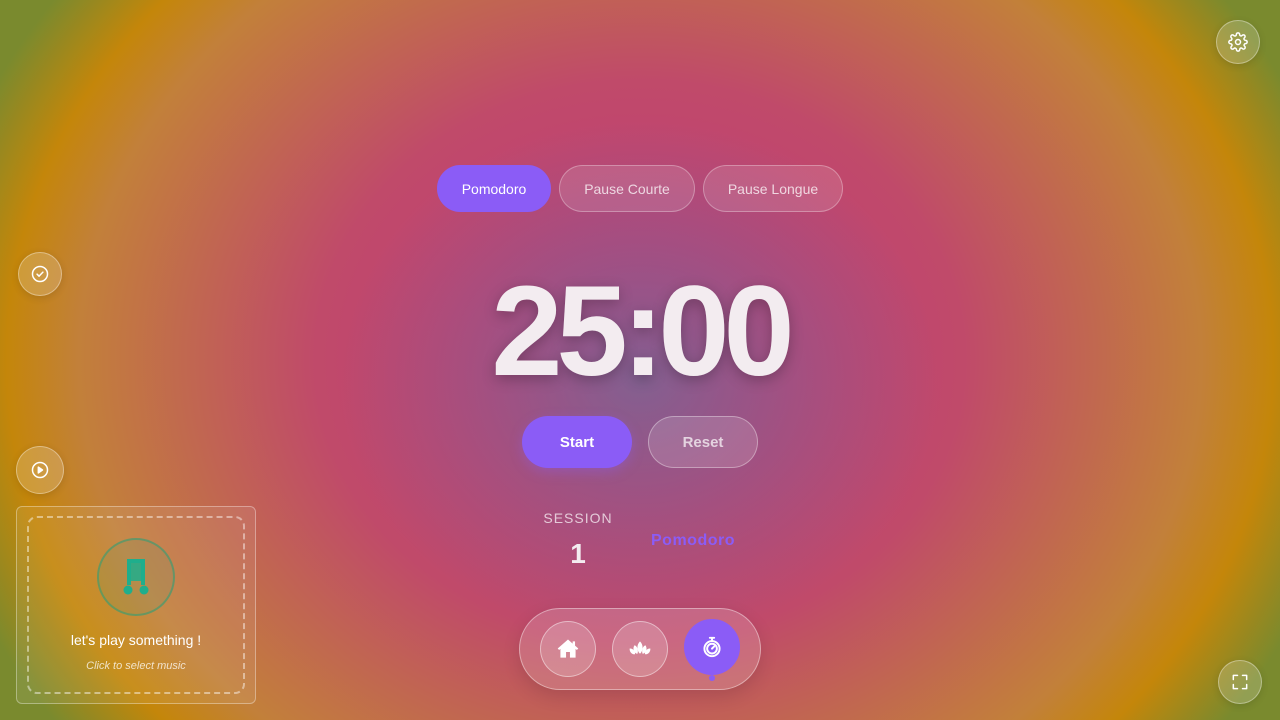  I want to click on dock-timer-button, so click(712, 647).